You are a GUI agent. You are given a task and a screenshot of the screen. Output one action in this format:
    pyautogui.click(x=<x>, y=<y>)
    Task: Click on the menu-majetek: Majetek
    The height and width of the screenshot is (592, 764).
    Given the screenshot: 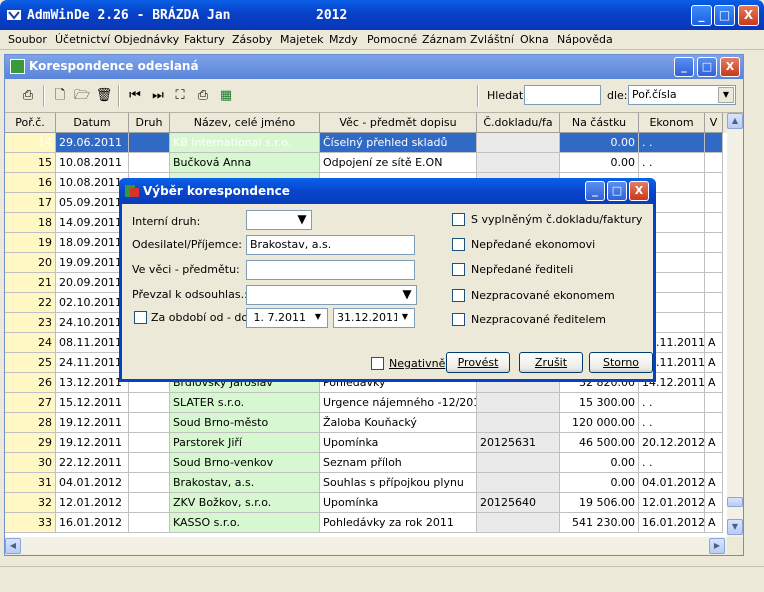 What is the action you would take?
    pyautogui.click(x=302, y=39)
    